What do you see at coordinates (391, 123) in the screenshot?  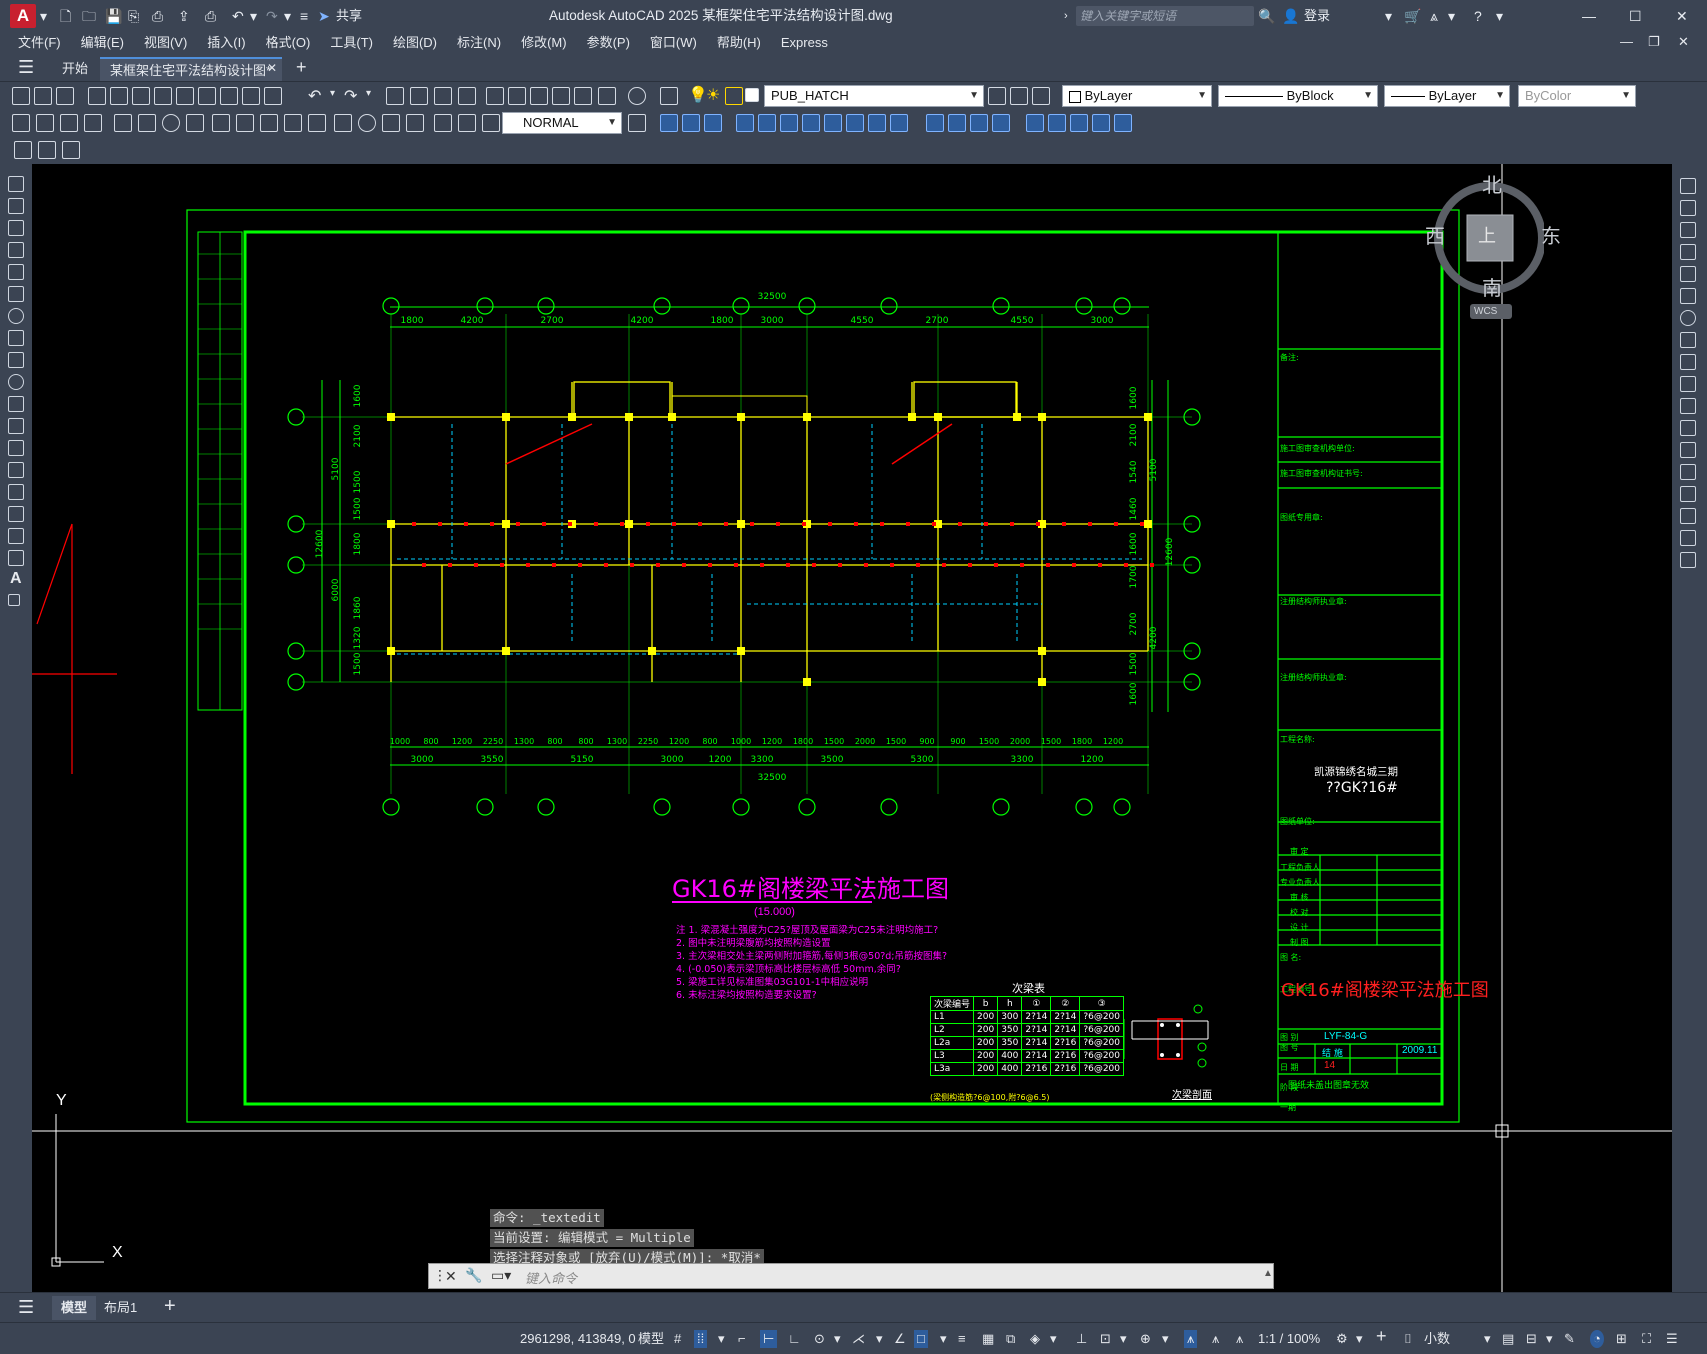 I see `inspection-icon` at bounding box center [391, 123].